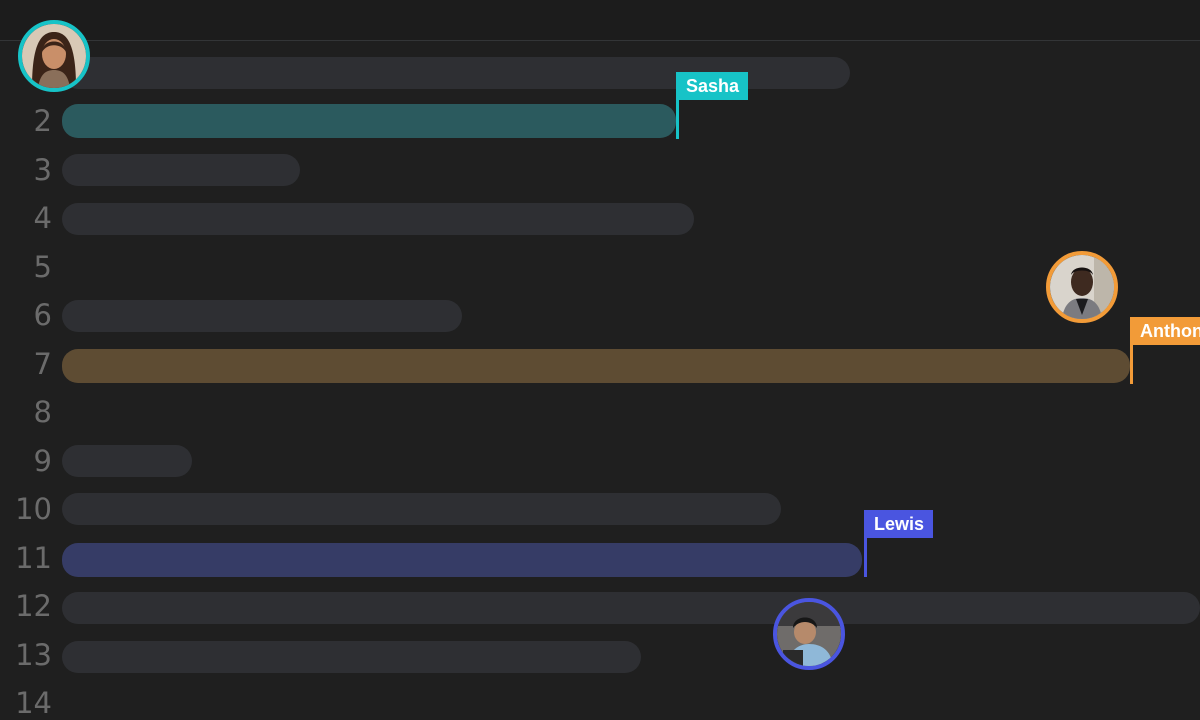  I want to click on line-number: 11, so click(33, 558).